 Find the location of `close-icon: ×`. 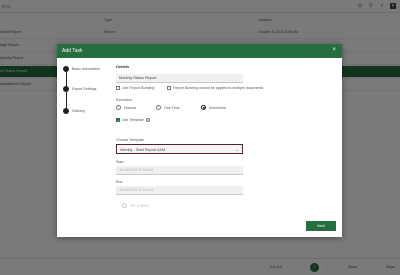

close-icon: × is located at coordinates (334, 50).